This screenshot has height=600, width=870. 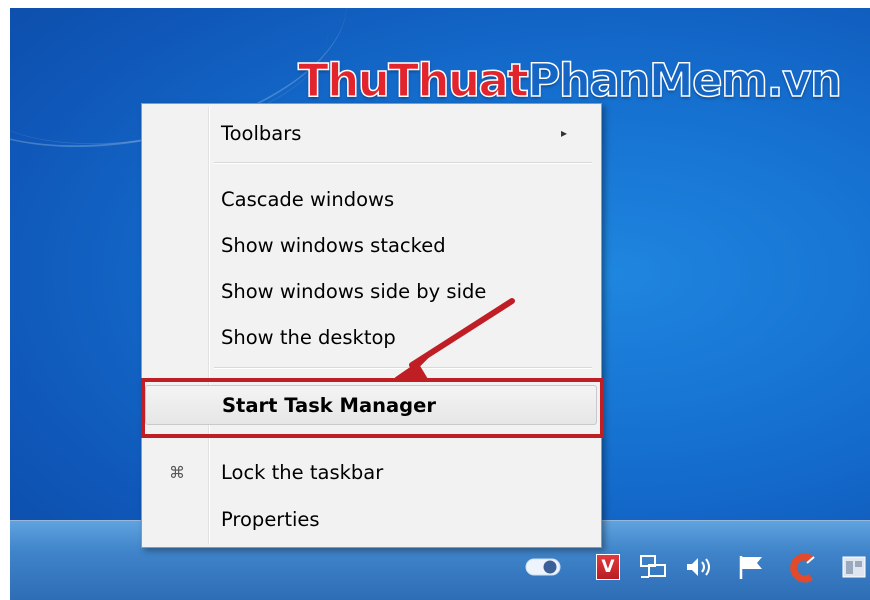 What do you see at coordinates (700, 567) in the screenshot?
I see `volume-icon` at bounding box center [700, 567].